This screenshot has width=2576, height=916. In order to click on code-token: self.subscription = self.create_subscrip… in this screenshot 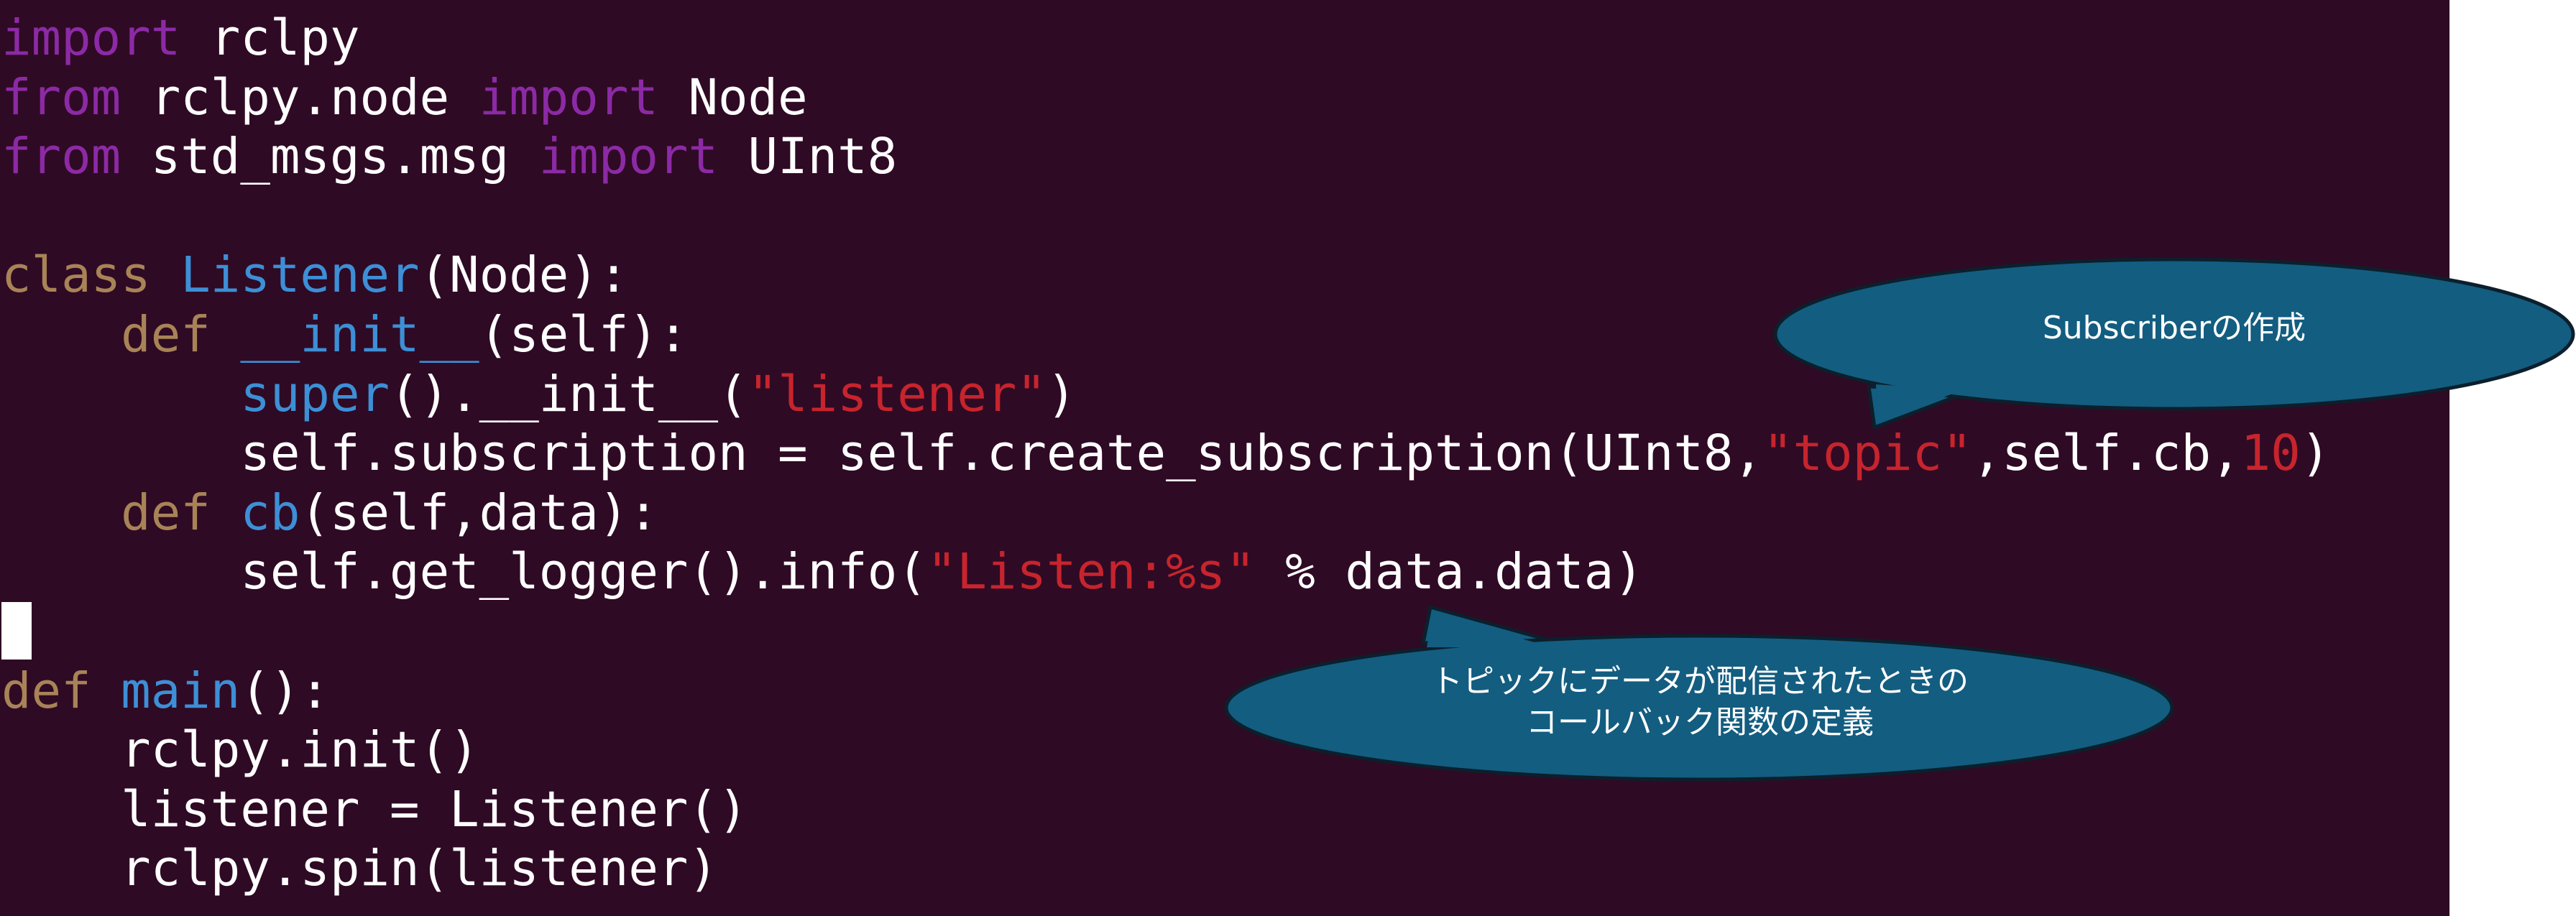, I will do `click(882, 454)`.